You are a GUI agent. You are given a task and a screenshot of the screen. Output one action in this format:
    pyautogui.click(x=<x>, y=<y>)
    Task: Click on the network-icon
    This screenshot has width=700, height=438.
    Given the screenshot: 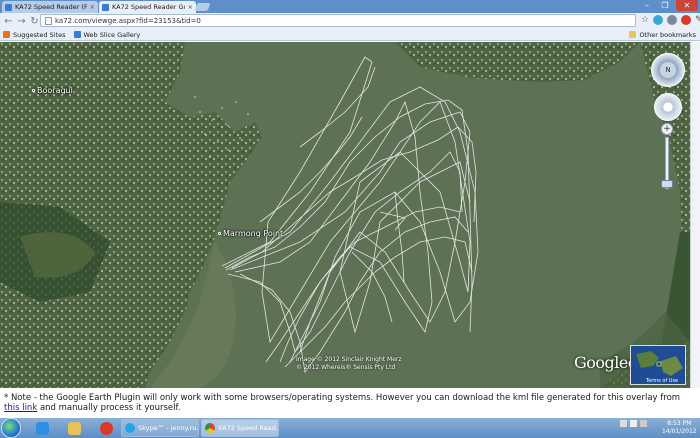 What is the action you would take?
    pyautogui.click(x=633, y=423)
    